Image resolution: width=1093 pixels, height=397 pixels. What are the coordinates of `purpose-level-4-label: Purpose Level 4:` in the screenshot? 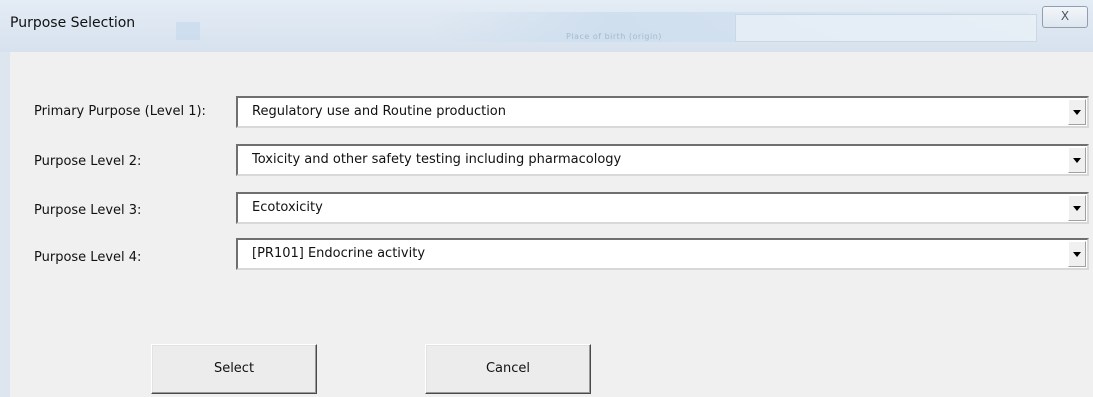 It's located at (88, 257).